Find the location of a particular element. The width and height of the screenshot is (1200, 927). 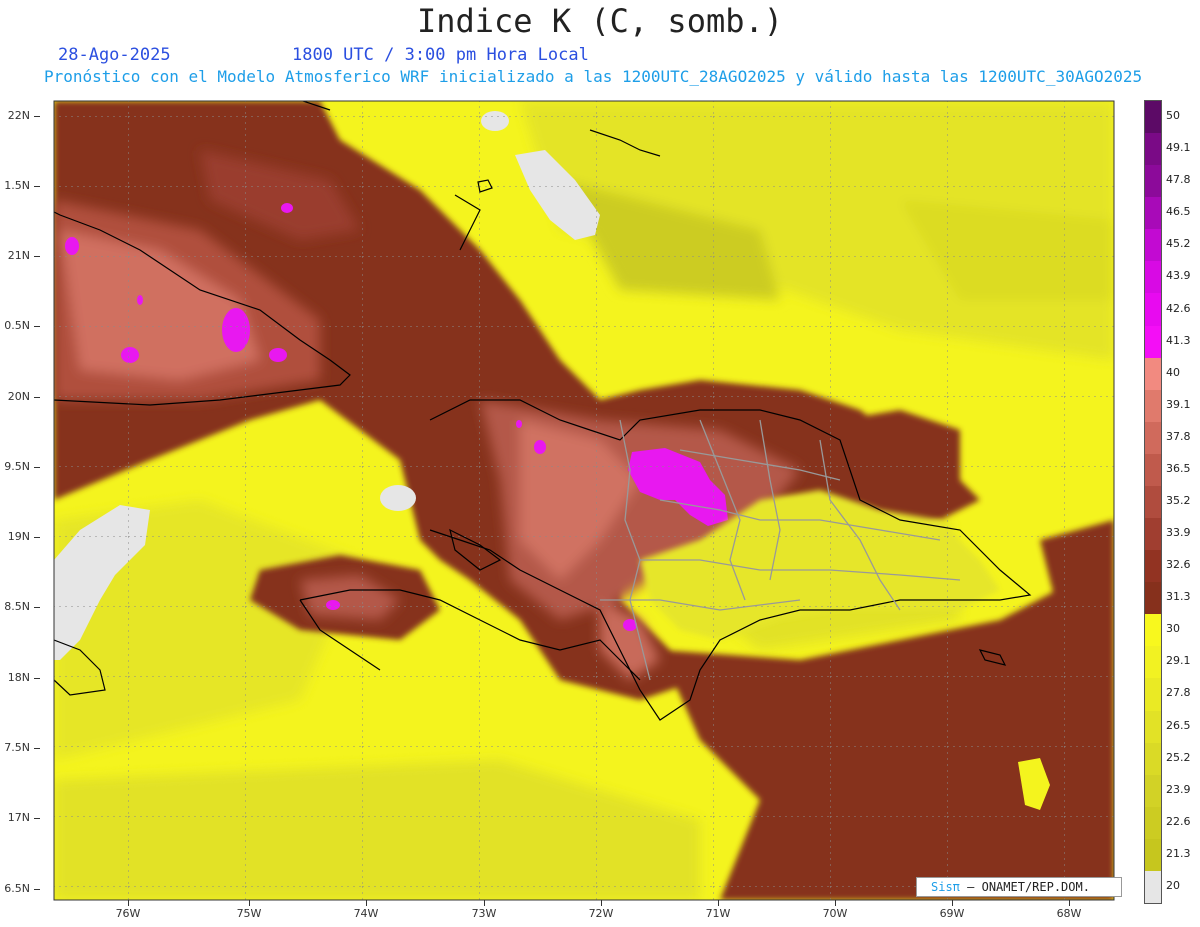

legend-label: 21.3 is located at coordinates (1178, 853).